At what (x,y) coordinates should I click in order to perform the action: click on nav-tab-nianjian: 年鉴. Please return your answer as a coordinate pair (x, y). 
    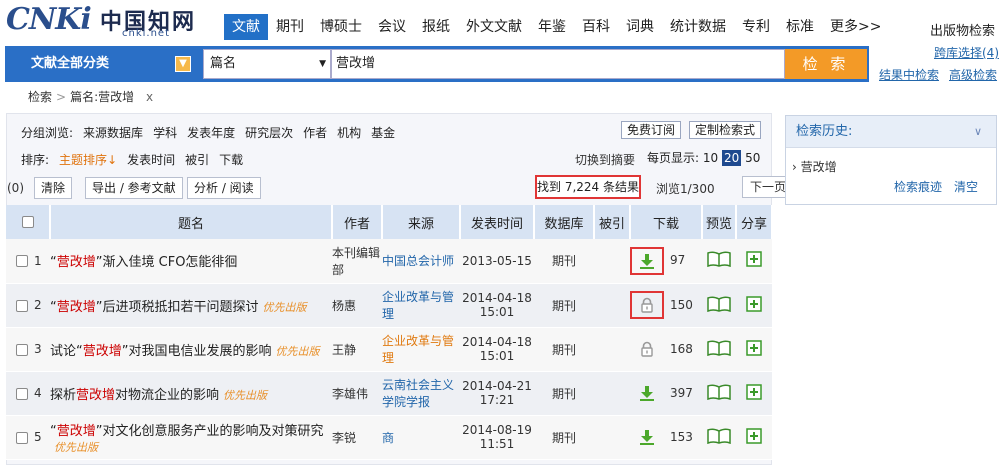
    Looking at the image, I should click on (552, 27).